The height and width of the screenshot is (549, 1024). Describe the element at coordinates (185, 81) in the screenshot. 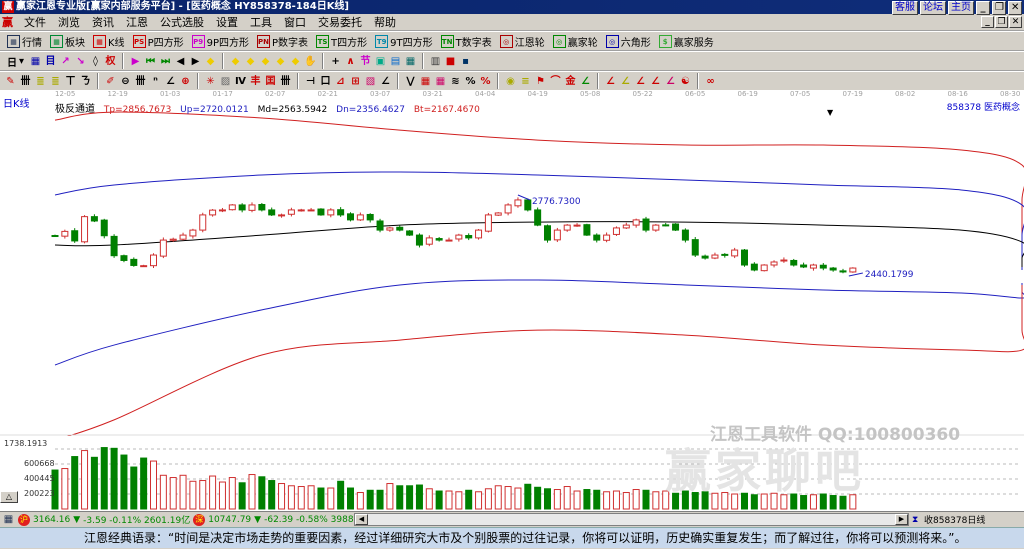

I see `target-icon: ⊕` at that location.